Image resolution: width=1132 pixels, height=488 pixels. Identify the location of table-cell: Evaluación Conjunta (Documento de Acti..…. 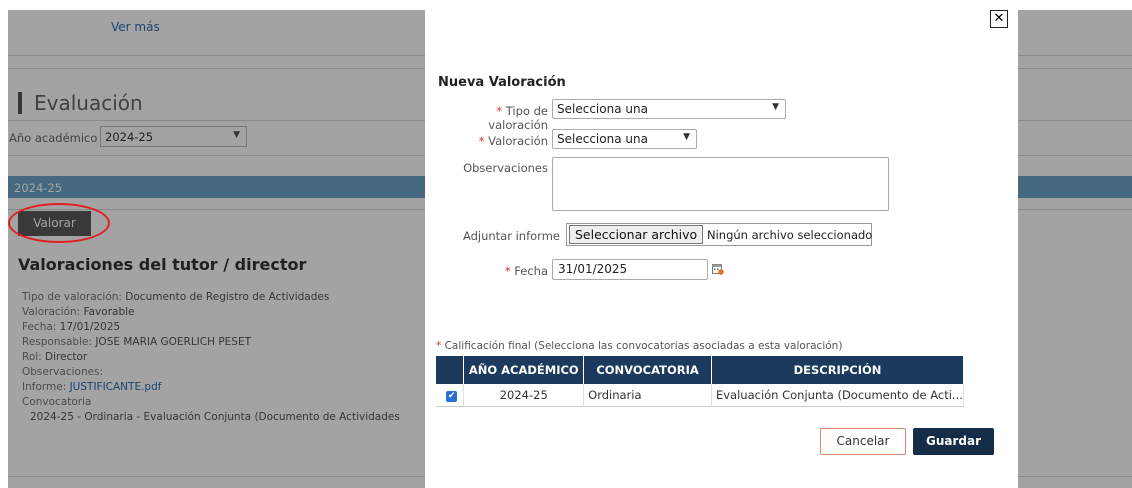
(838, 395).